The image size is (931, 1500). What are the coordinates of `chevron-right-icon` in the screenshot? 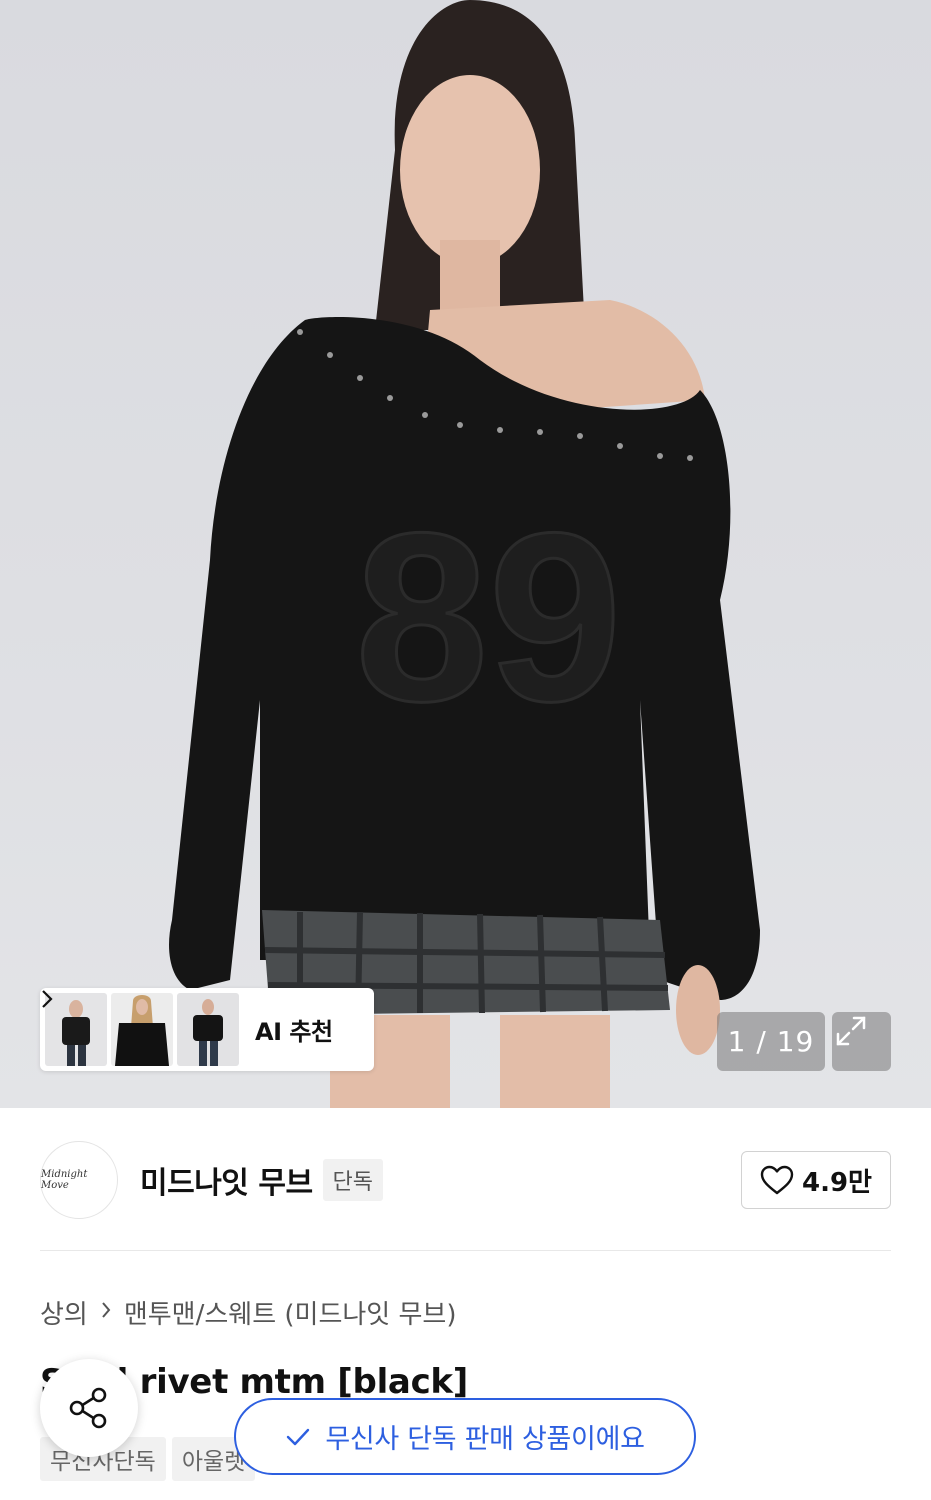 It's located at (106, 1313).